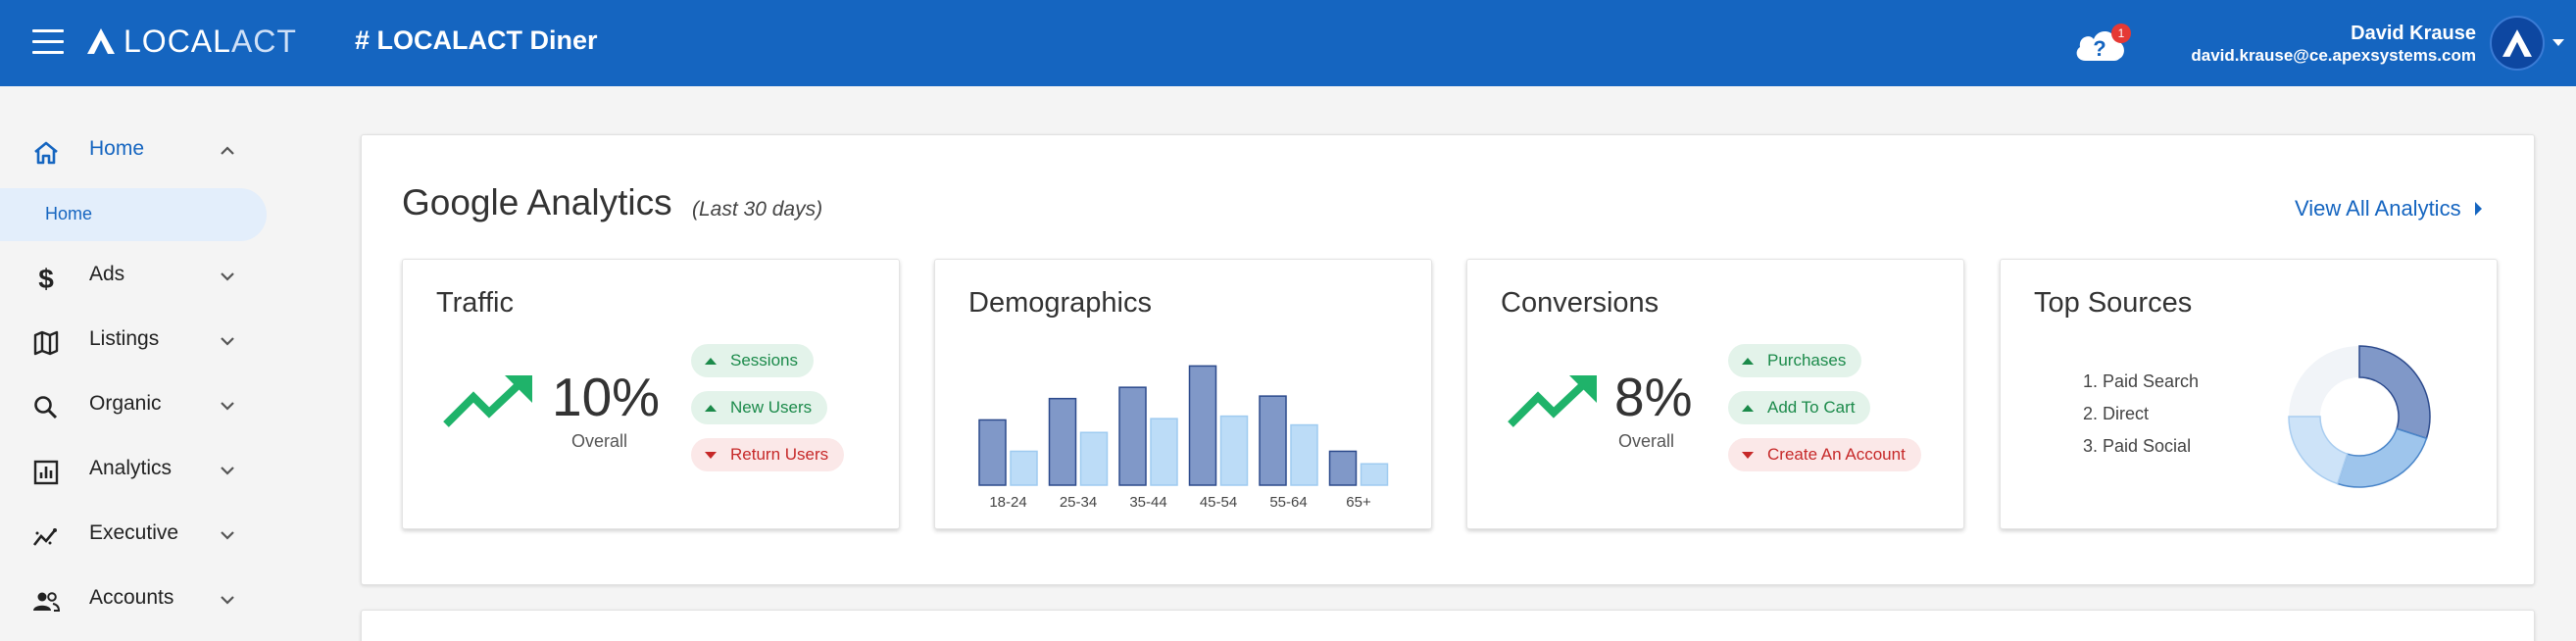 This screenshot has width=2576, height=641. I want to click on traffic-caption: Overall, so click(599, 441).